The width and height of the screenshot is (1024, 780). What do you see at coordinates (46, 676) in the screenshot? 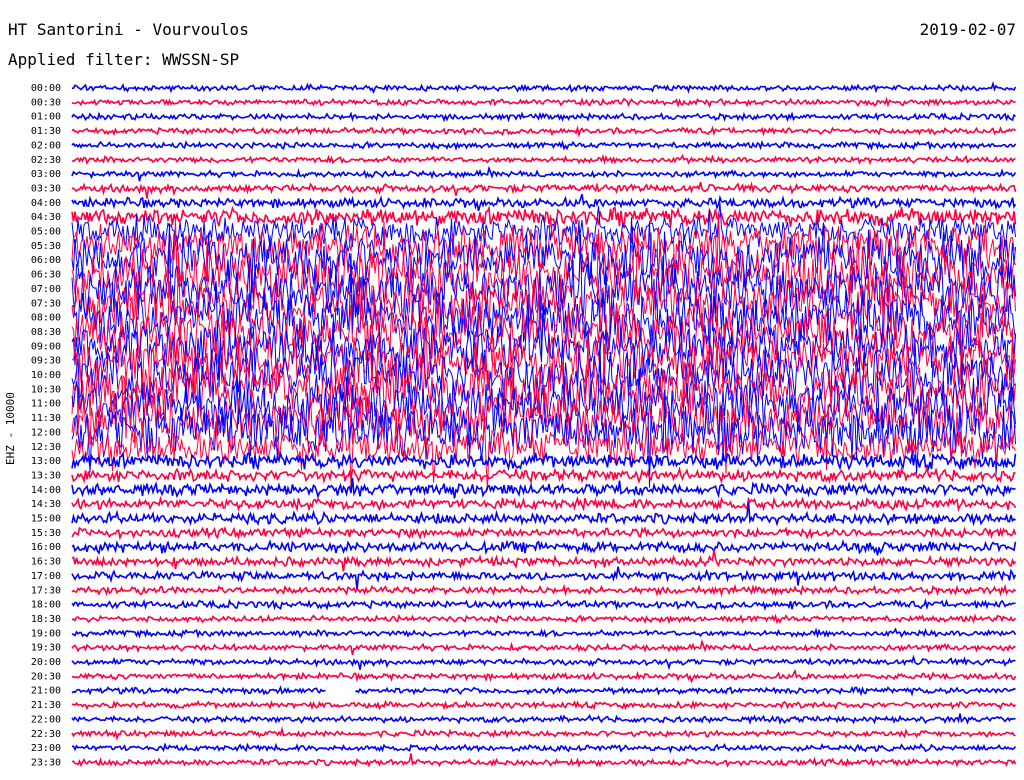
I see `row-label: 20:30` at bounding box center [46, 676].